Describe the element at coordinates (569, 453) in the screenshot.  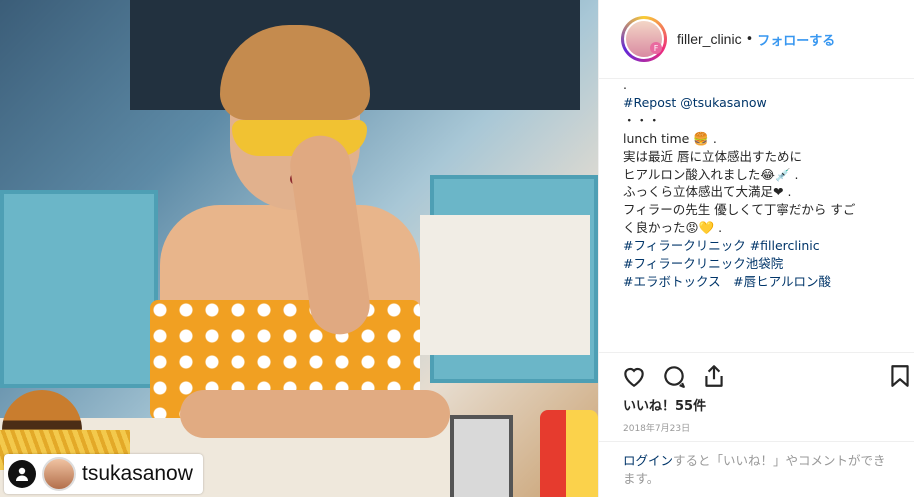
I see `photo-condiment-bottles` at that location.